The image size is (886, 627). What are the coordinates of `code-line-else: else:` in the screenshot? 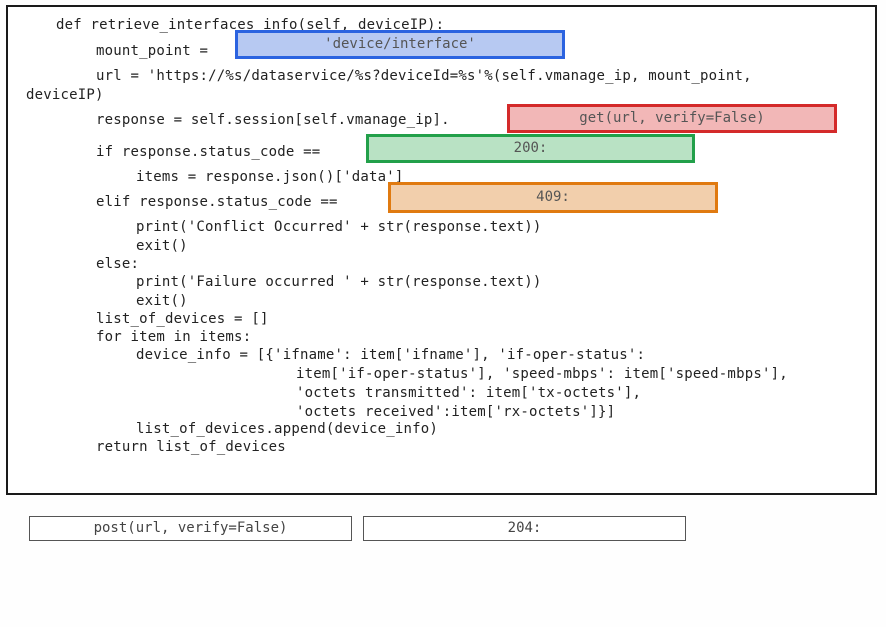 It's located at (118, 264).